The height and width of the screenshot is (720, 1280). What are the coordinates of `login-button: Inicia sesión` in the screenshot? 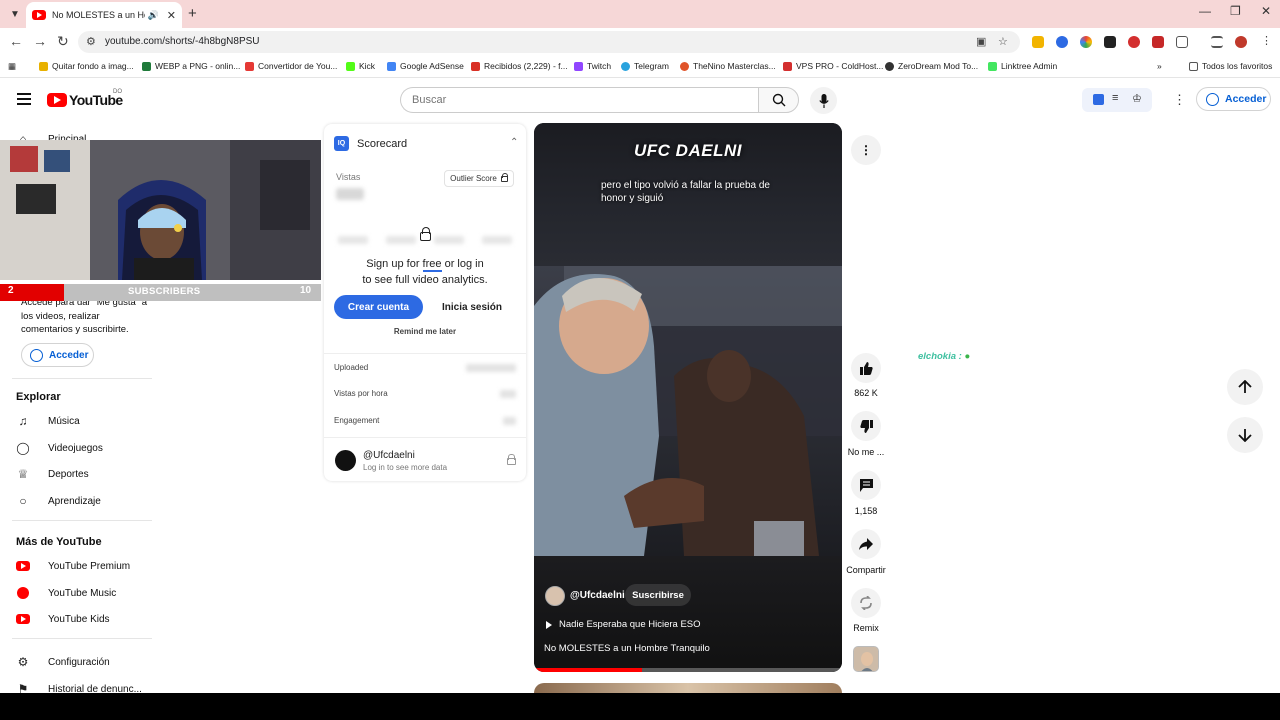 It's located at (472, 307).